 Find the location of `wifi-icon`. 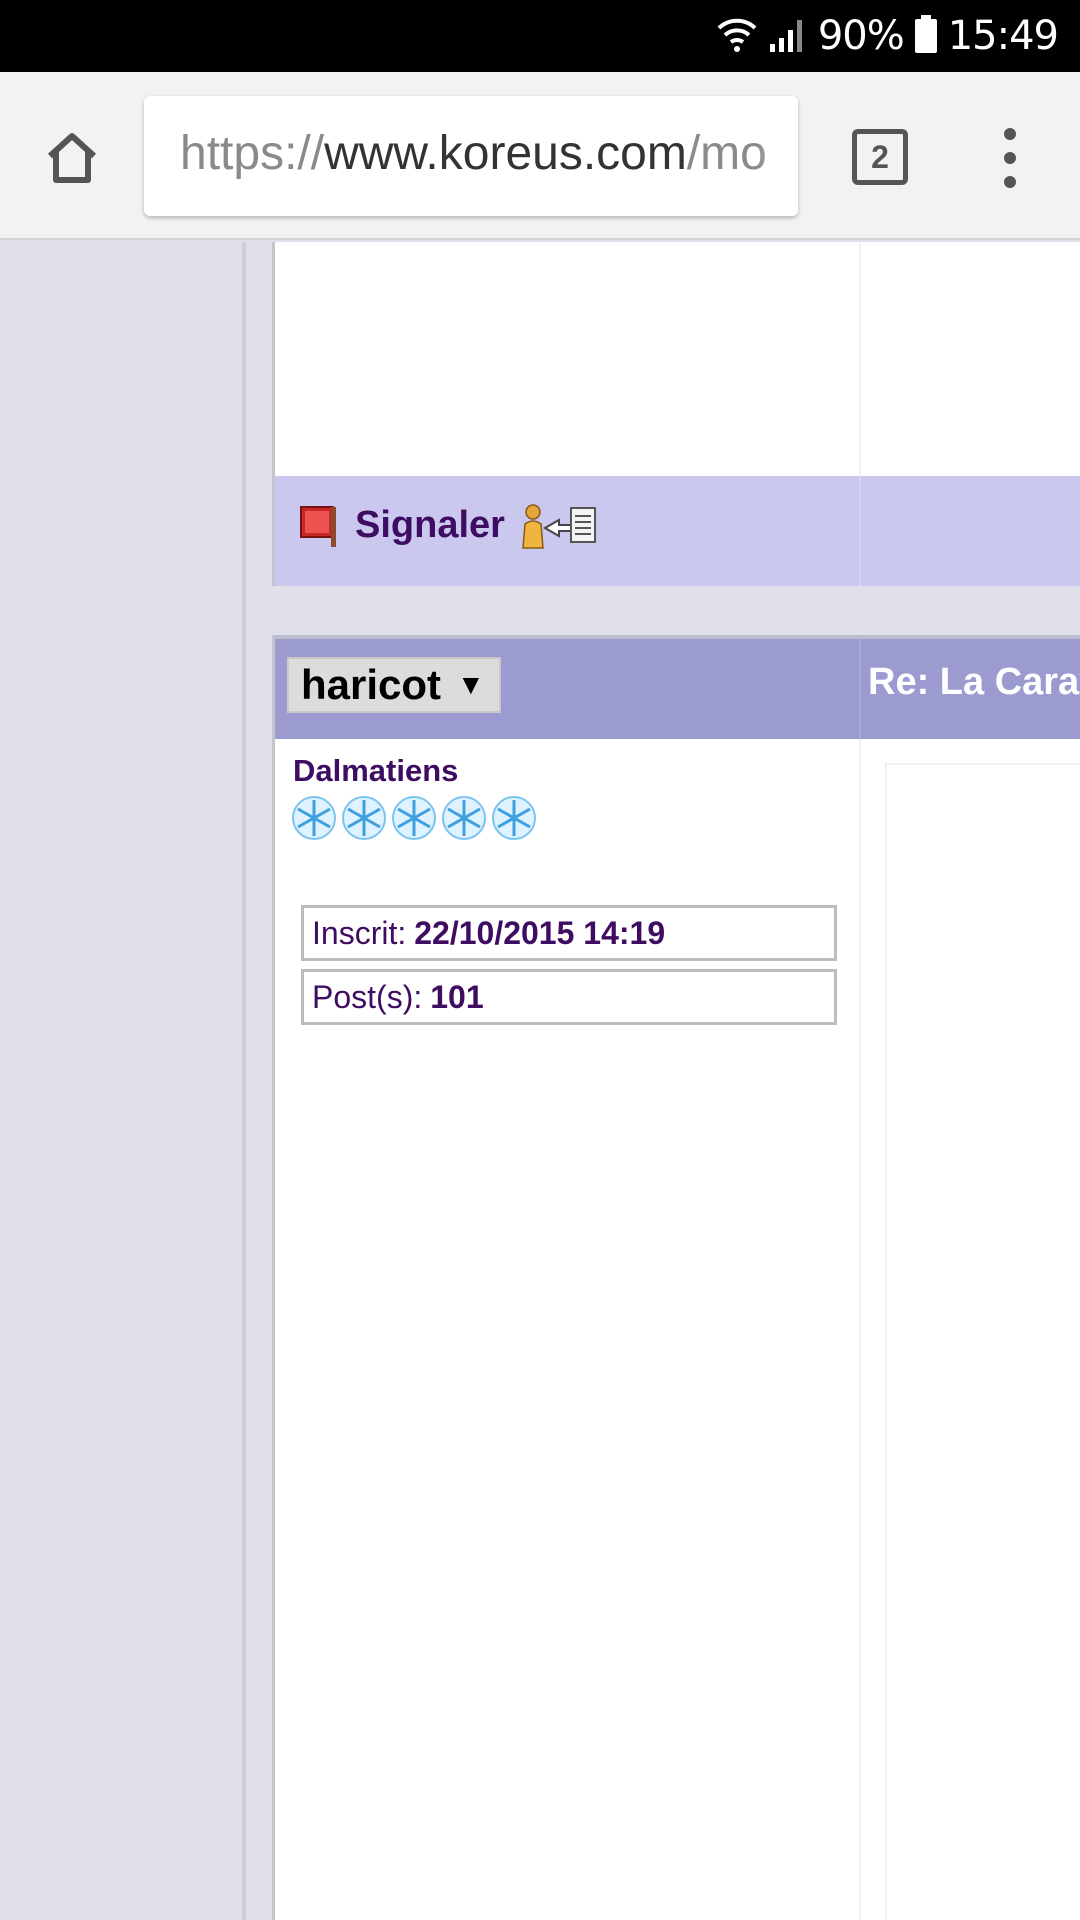

wifi-icon is located at coordinates (737, 36).